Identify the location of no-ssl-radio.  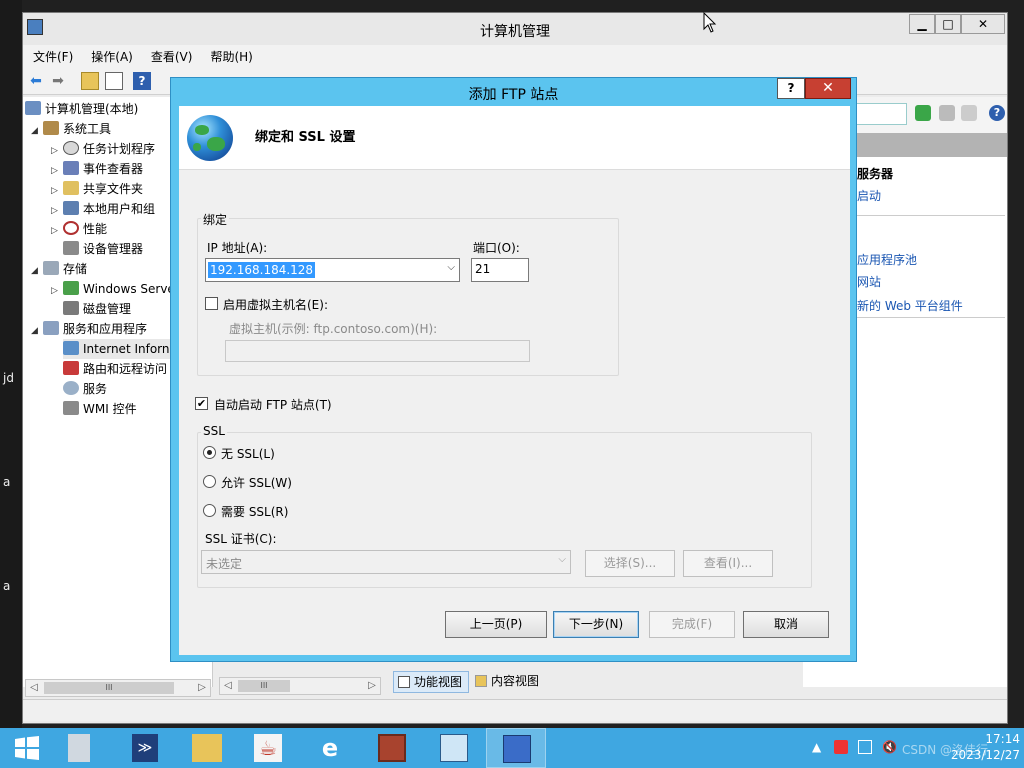
(209, 452).